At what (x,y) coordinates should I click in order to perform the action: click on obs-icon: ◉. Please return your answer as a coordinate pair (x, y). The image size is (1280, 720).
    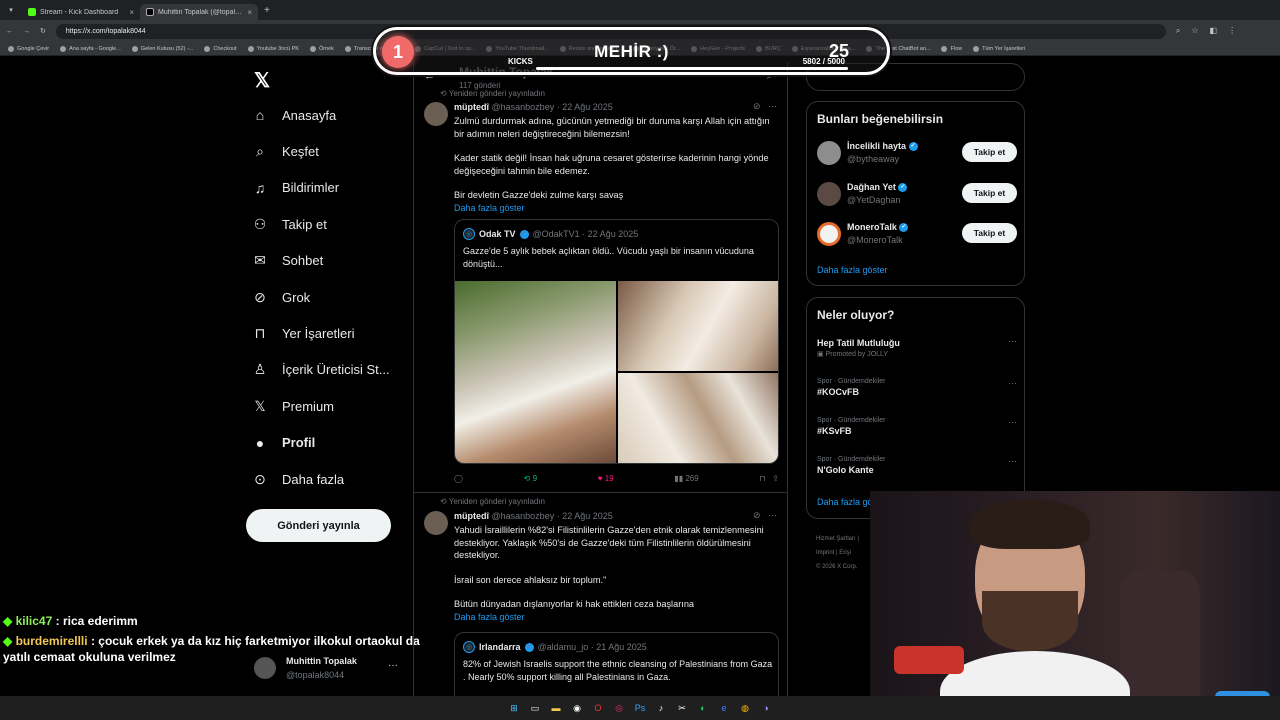
    Looking at the image, I should click on (577, 708).